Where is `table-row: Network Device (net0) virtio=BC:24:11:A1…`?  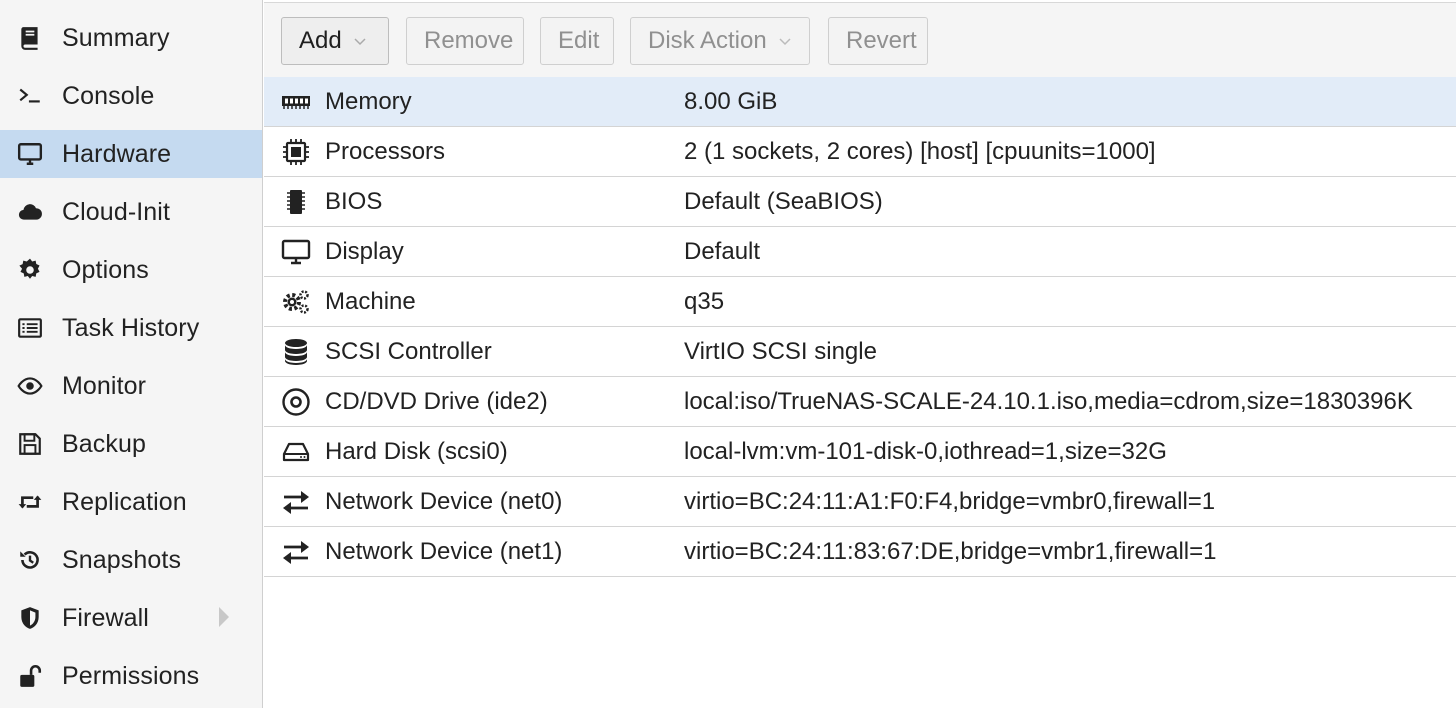 table-row: Network Device (net0) virtio=BC:24:11:A1… is located at coordinates (860, 502).